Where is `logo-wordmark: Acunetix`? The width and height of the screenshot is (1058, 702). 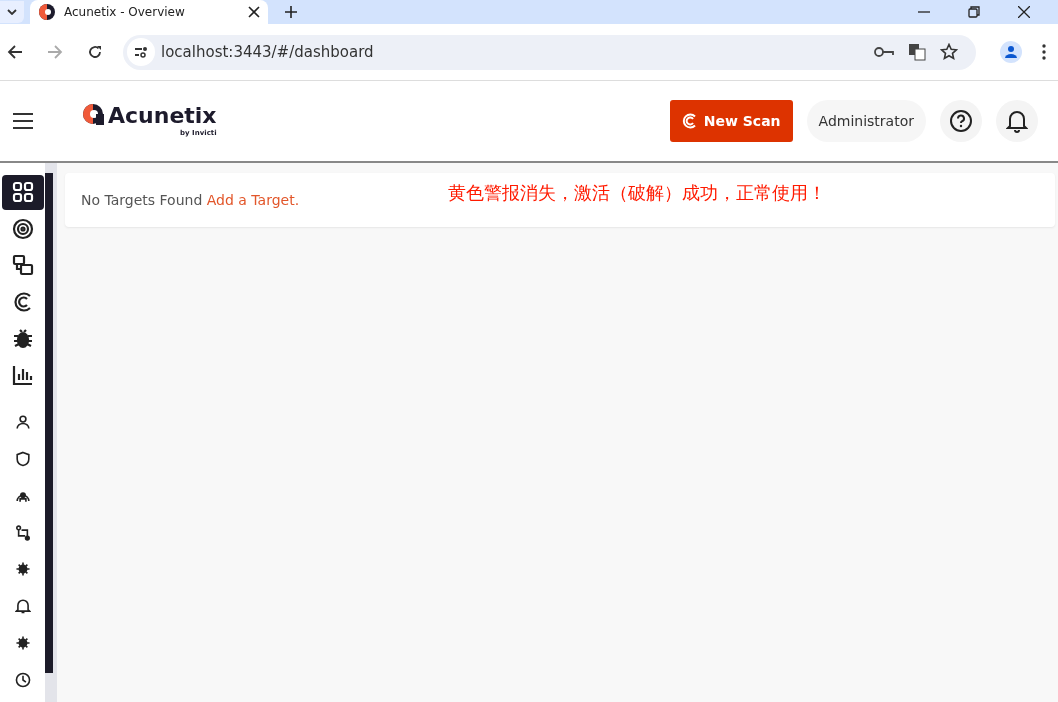
logo-wordmark: Acunetix is located at coordinates (162, 116).